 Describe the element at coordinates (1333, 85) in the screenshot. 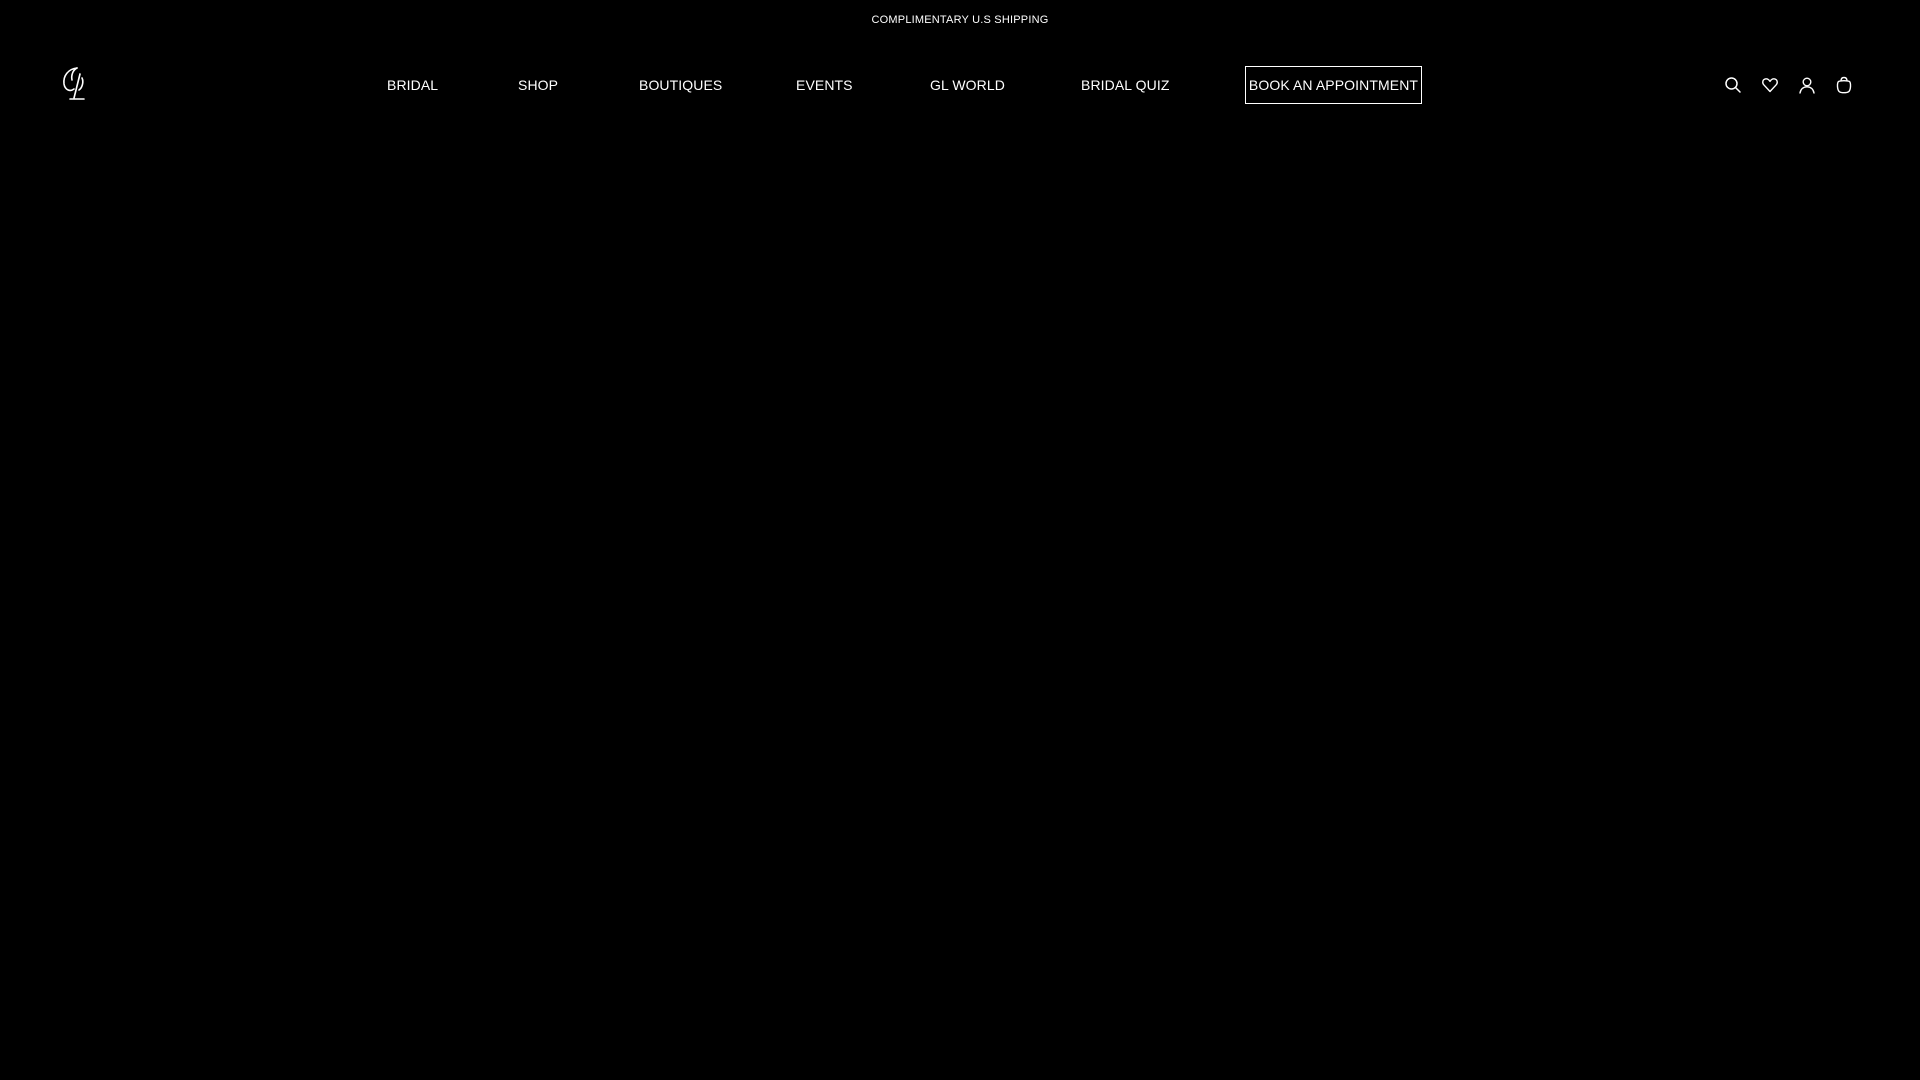

I see `book-appointment-button: BOOK AN APPOINTMENT` at that location.